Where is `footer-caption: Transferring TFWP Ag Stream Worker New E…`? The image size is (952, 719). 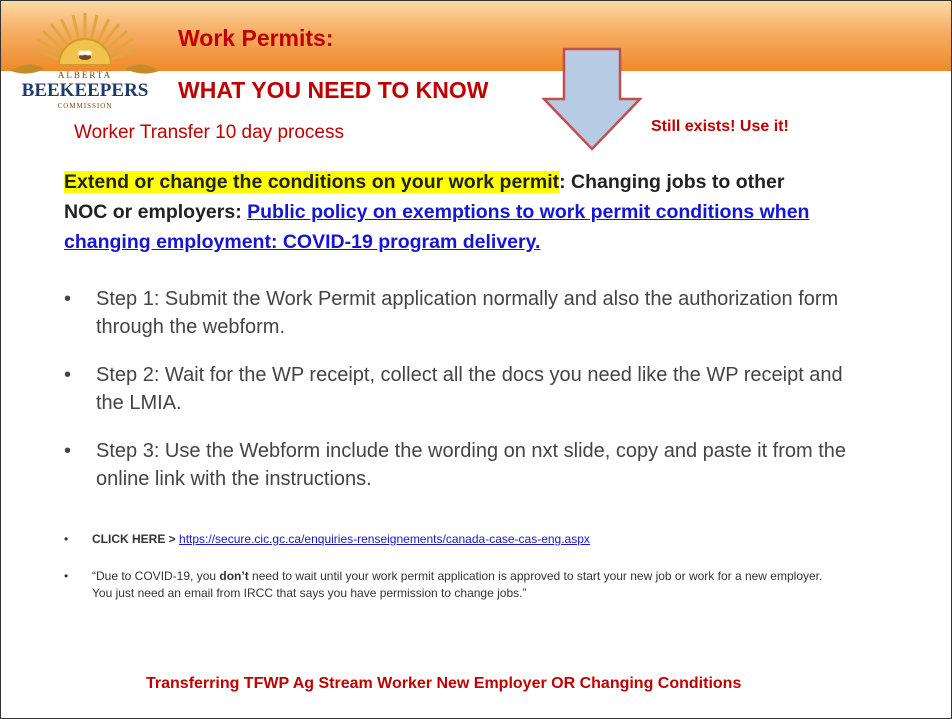 footer-caption: Transferring TFWP Ag Stream Worker New E… is located at coordinates (444, 683).